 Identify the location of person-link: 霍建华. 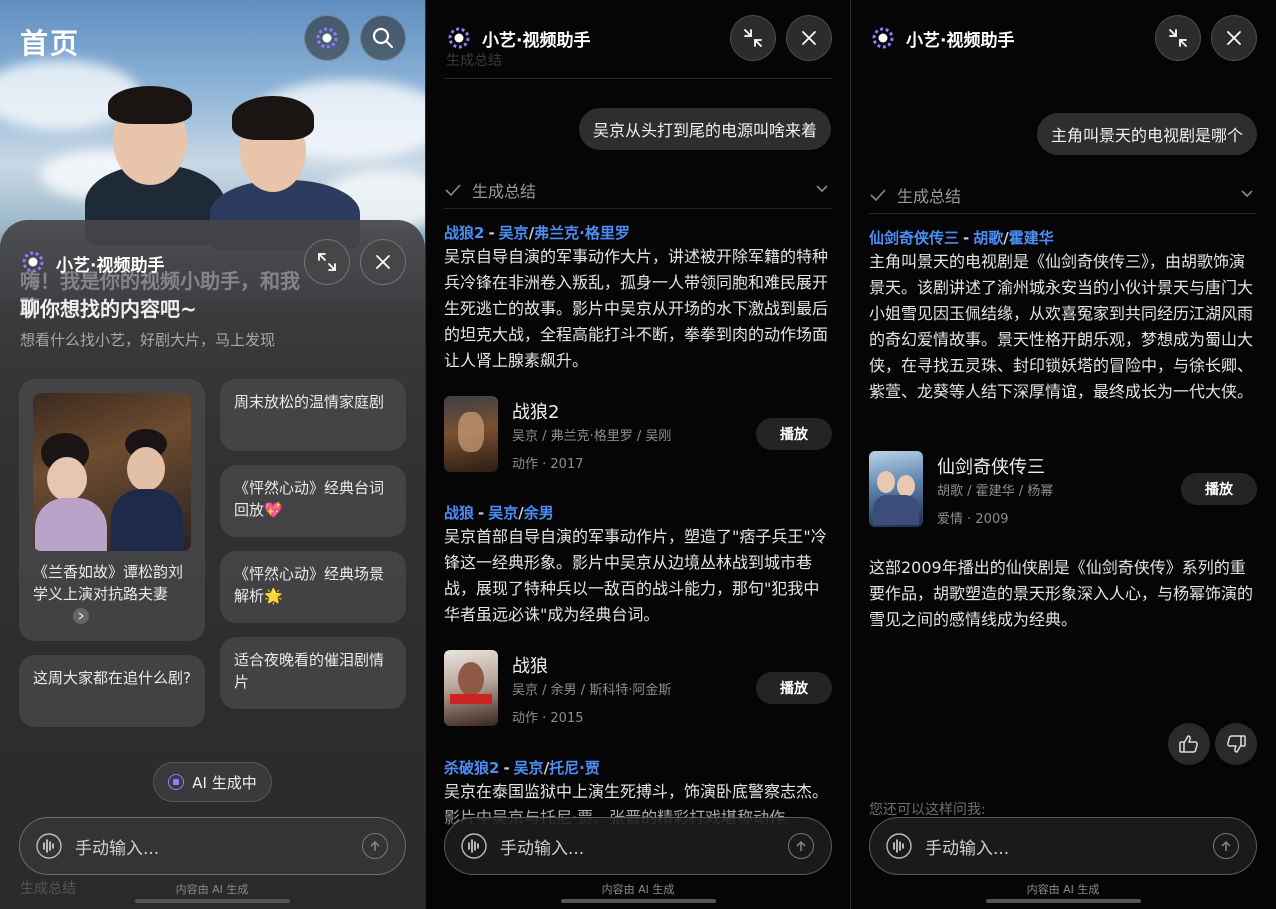
(1031, 238).